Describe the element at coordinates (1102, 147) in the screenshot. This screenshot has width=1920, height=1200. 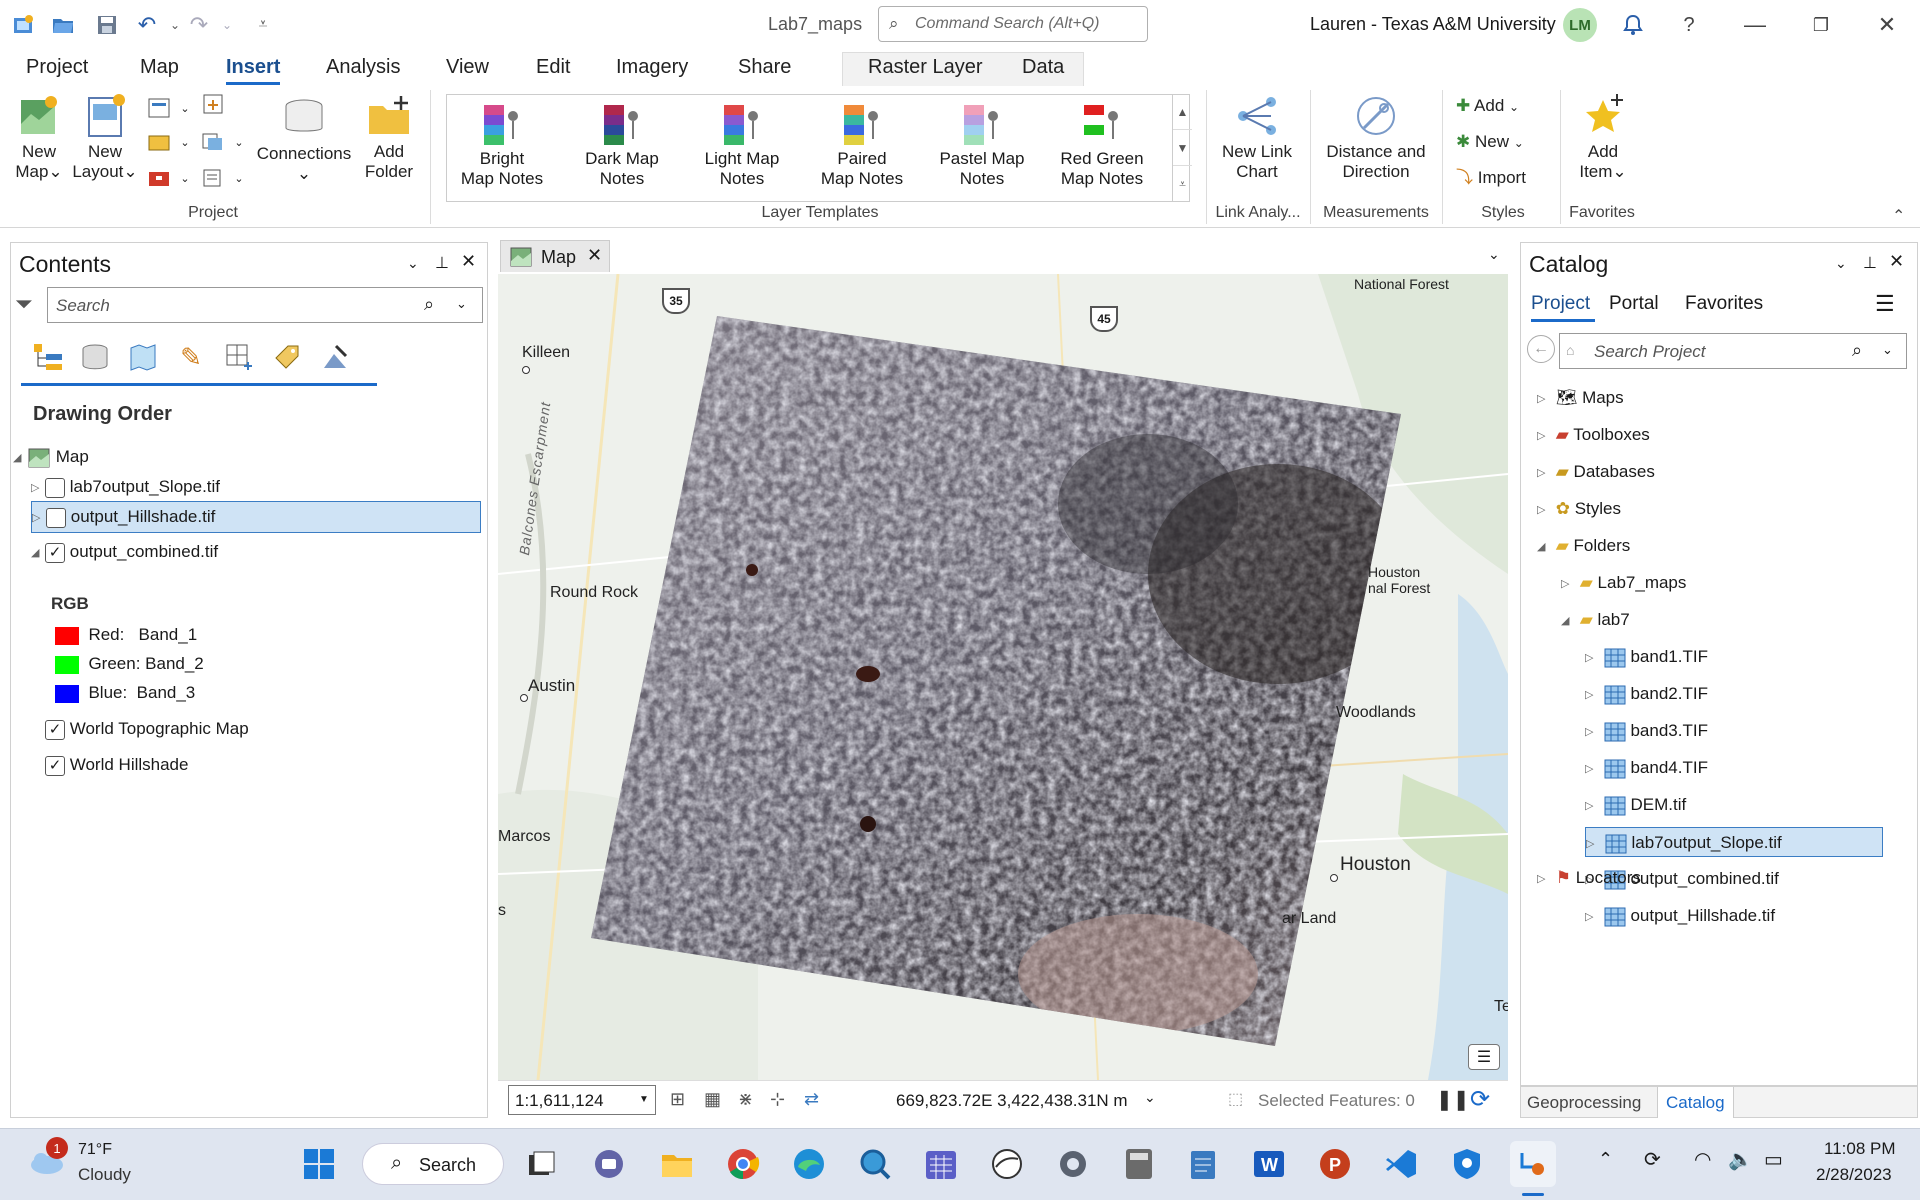
I see `layer-template-item: Red Green Map Notes` at that location.